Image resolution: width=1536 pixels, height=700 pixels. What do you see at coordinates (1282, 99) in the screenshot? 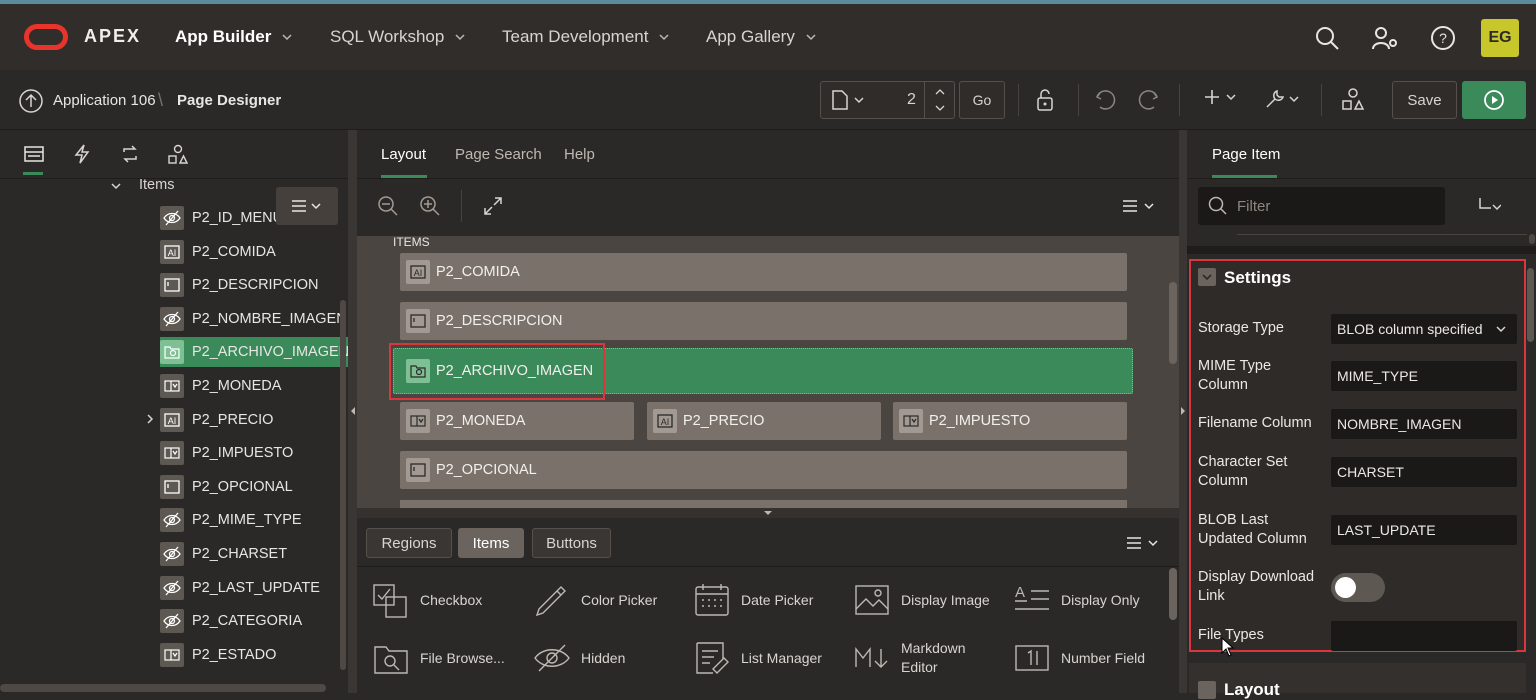
I see `utilities-menu-button` at bounding box center [1282, 99].